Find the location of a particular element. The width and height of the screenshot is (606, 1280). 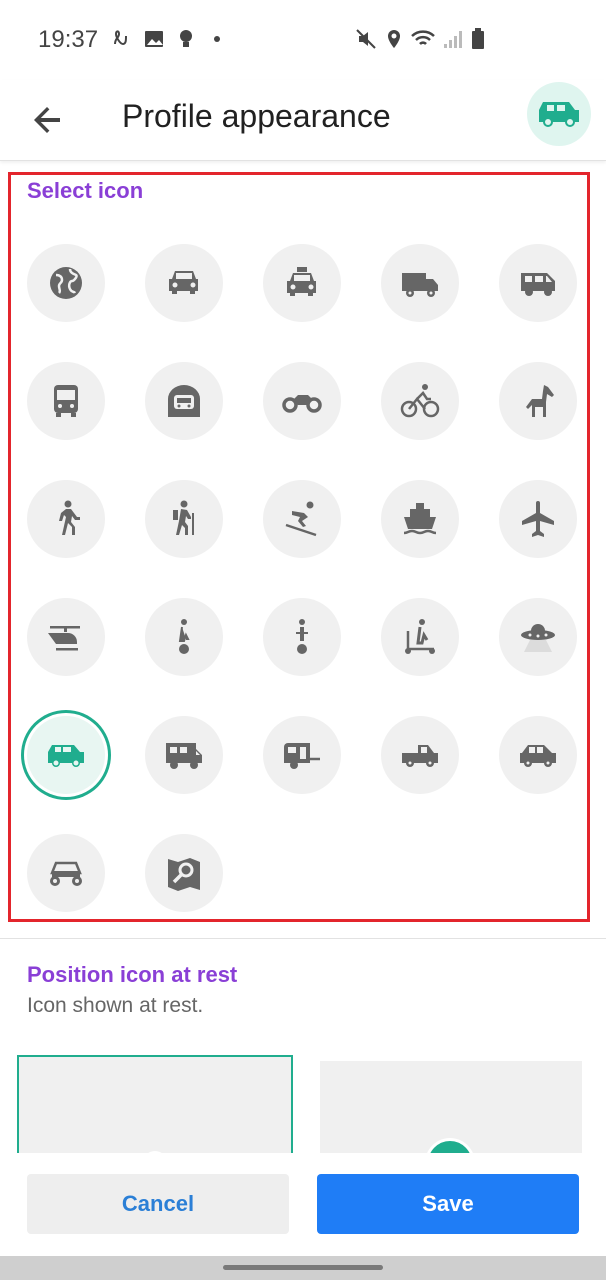

pickup-truck-icon is located at coordinates (420, 756).